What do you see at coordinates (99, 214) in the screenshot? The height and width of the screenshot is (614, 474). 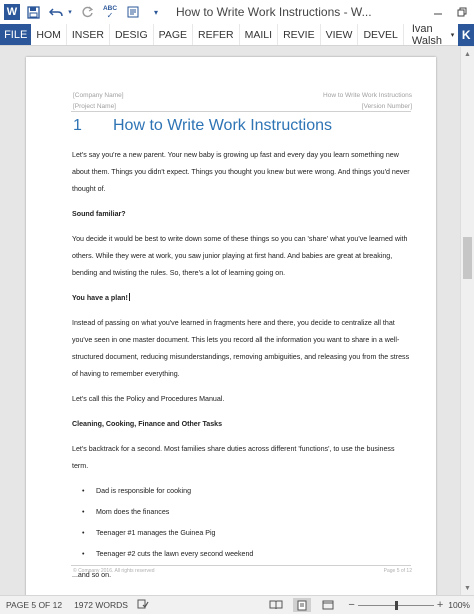 I see `subheading: Sound familiar?` at bounding box center [99, 214].